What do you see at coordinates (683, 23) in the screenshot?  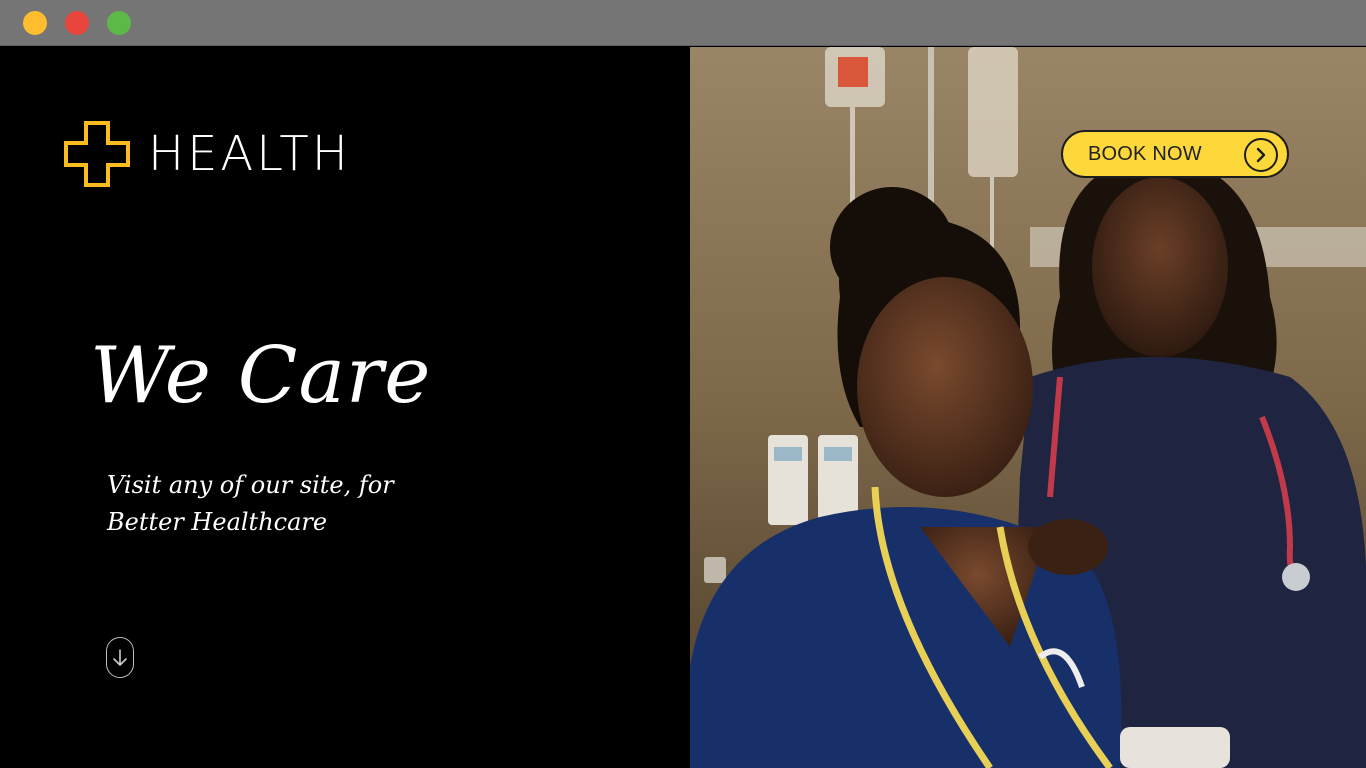 I see `window-titlebar` at bounding box center [683, 23].